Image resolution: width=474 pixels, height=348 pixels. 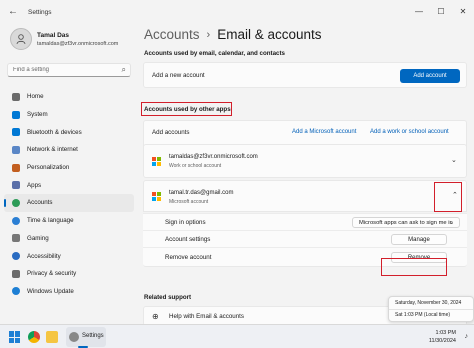 What do you see at coordinates (16, 149) in the screenshot?
I see `network-icon` at bounding box center [16, 149].